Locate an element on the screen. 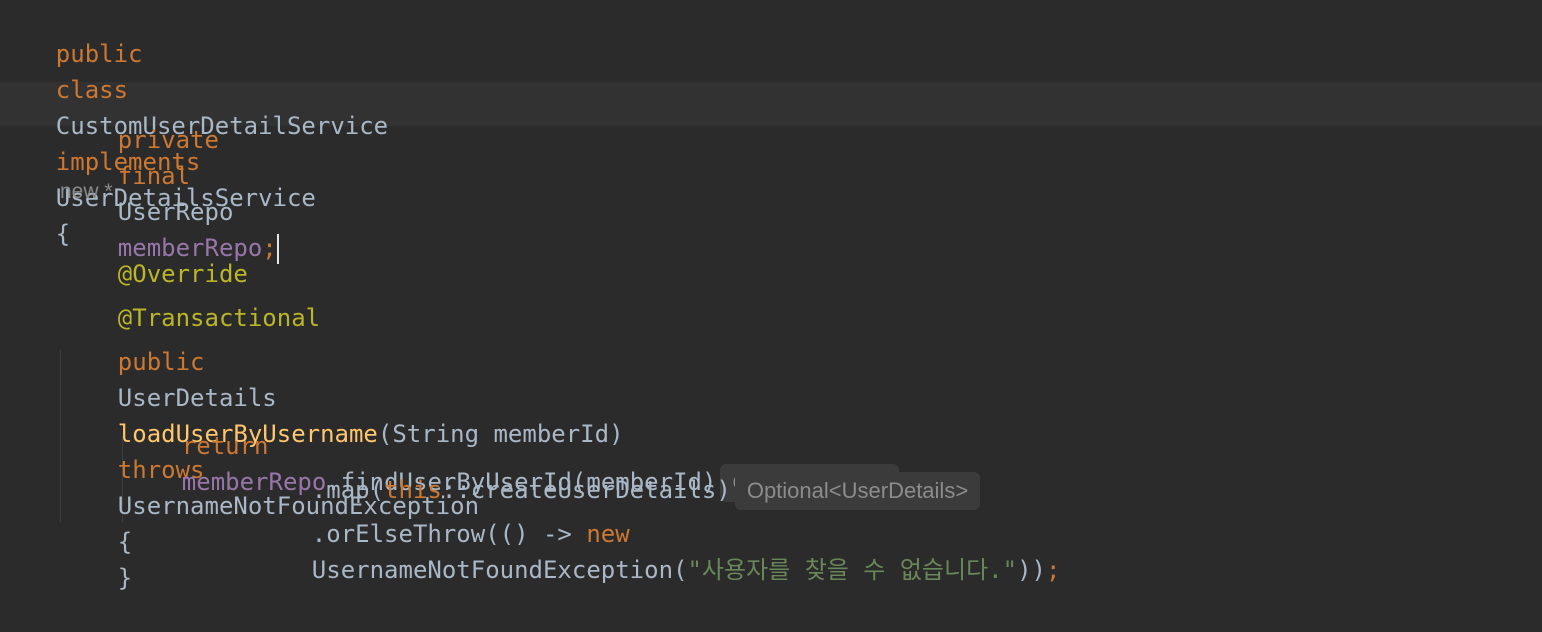  keyword-new: new is located at coordinates (608, 534).